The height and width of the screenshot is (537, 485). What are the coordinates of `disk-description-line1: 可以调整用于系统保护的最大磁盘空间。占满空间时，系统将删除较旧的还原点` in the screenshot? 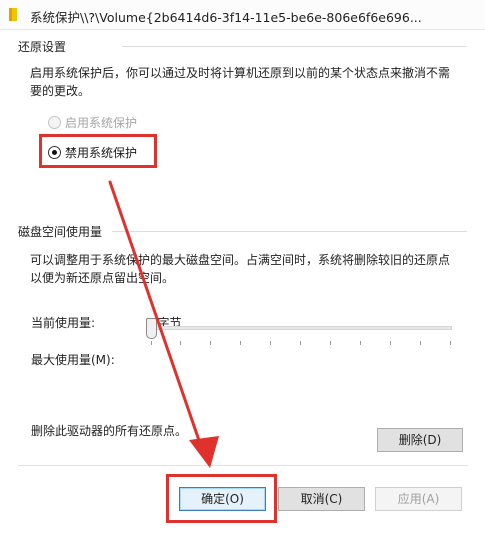 It's located at (240, 260).